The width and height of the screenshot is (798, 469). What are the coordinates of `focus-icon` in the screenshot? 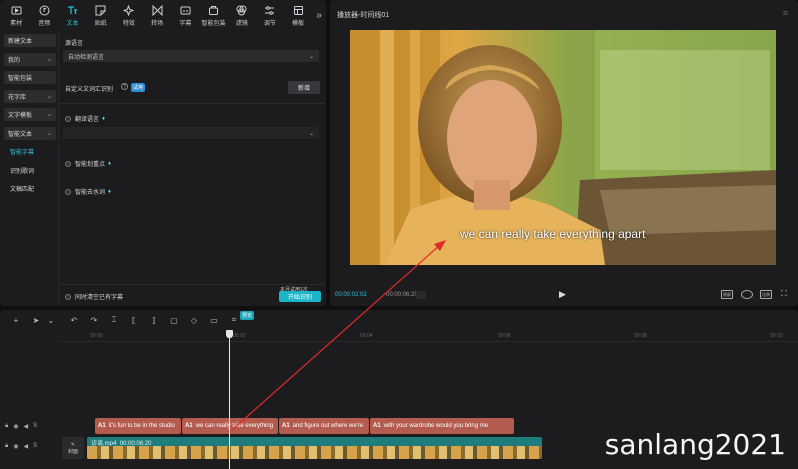 It's located at (747, 294).